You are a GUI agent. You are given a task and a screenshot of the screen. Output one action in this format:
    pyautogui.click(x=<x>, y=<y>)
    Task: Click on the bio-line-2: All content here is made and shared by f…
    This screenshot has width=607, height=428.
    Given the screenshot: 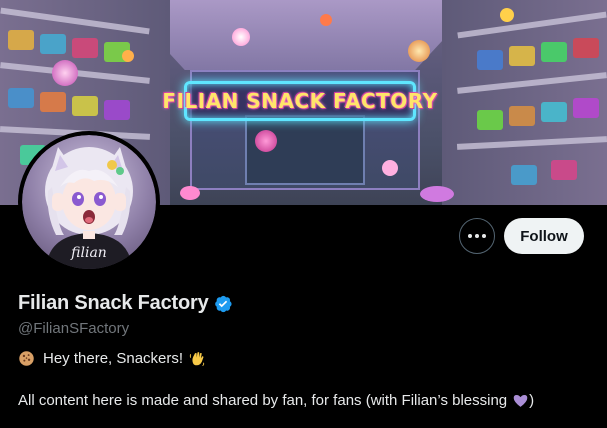 What is the action you would take?
    pyautogui.click(x=276, y=400)
    